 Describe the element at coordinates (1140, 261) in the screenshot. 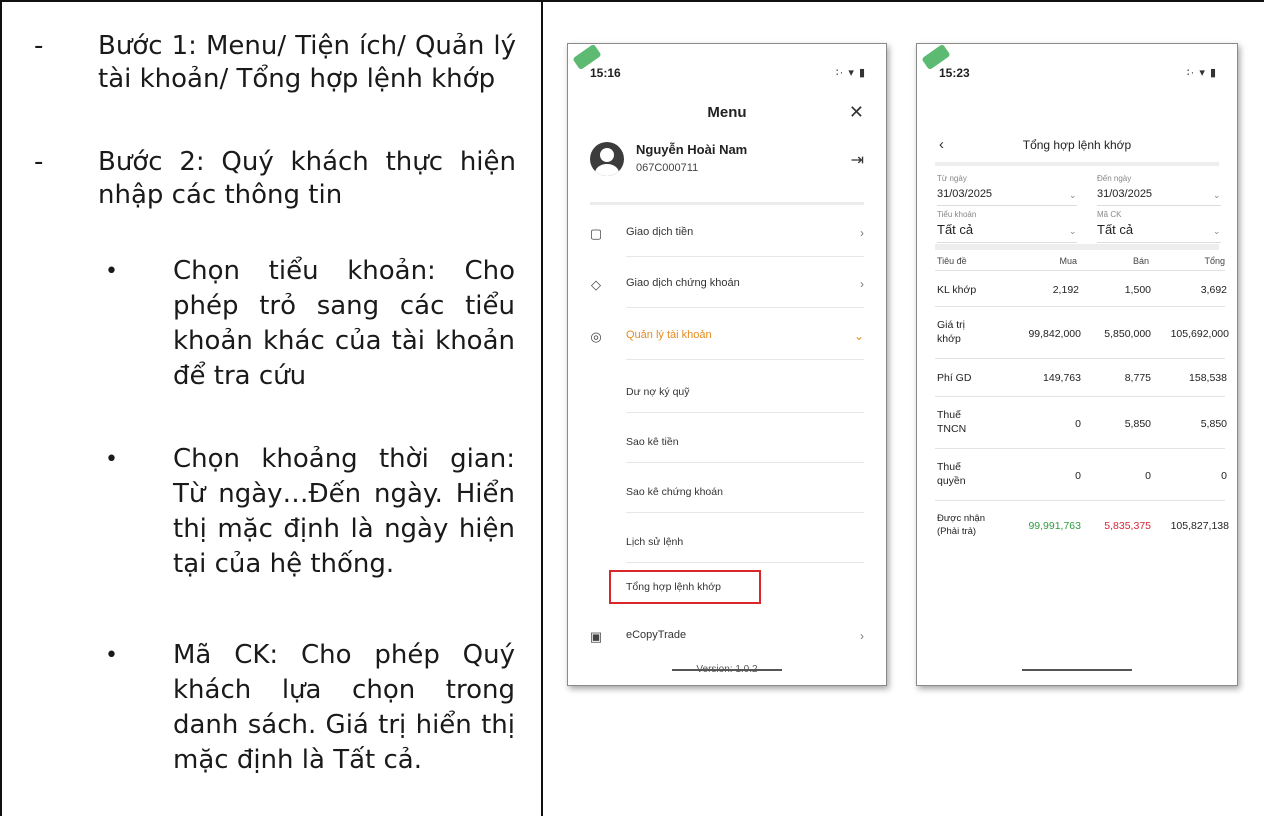

I see `column-header-sell: Bán` at that location.